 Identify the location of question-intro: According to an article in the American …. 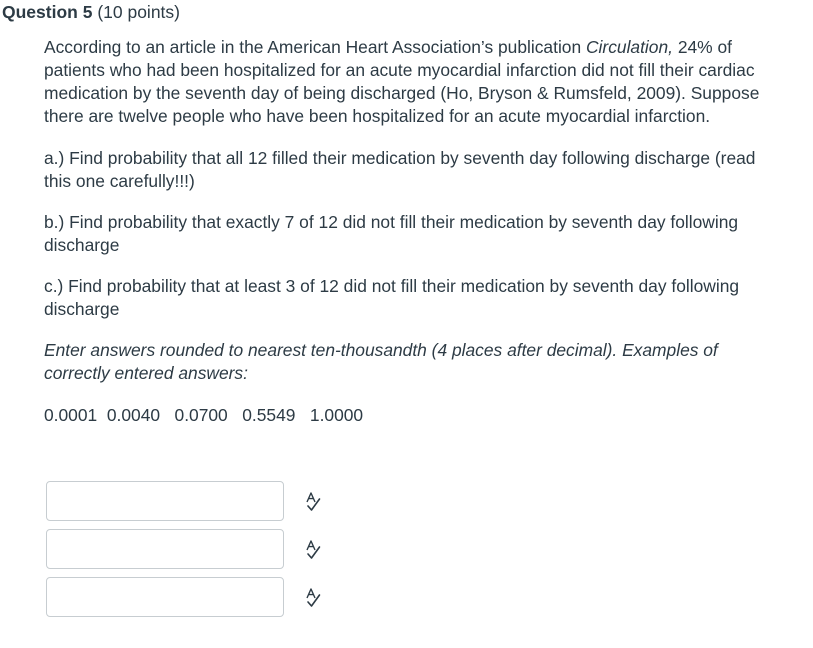
(414, 82).